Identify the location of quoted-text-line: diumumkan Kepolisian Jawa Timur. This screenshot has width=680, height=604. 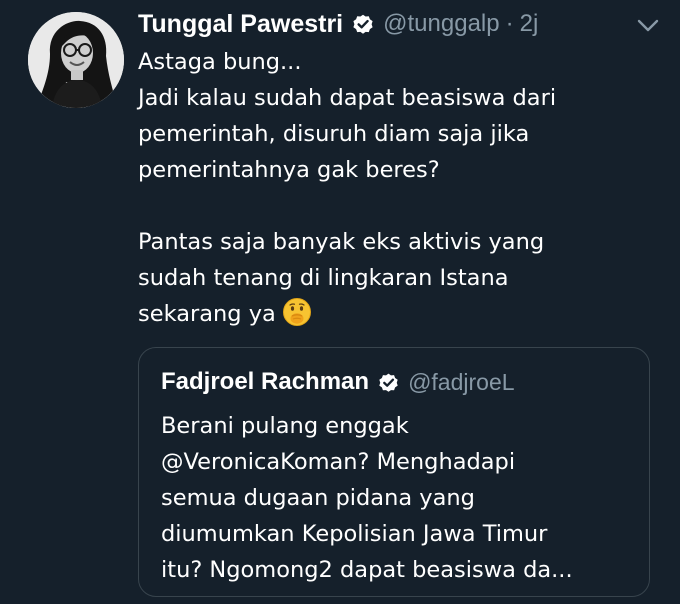
(354, 534).